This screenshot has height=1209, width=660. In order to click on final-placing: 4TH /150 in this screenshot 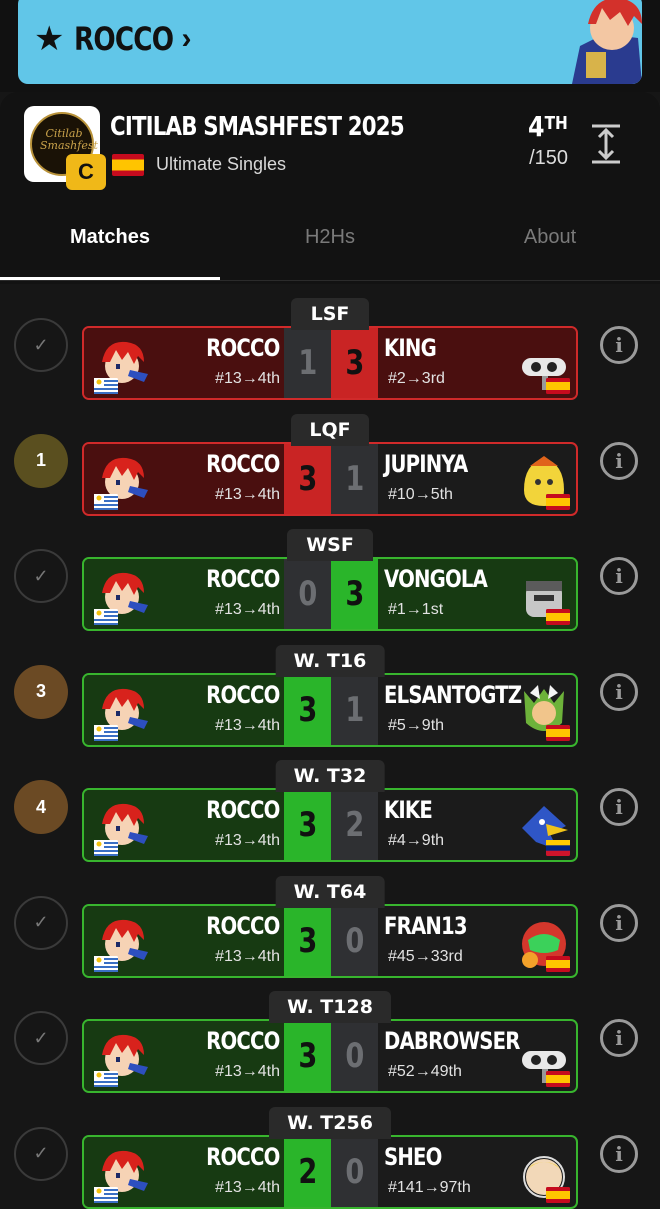, I will do `click(544, 140)`.